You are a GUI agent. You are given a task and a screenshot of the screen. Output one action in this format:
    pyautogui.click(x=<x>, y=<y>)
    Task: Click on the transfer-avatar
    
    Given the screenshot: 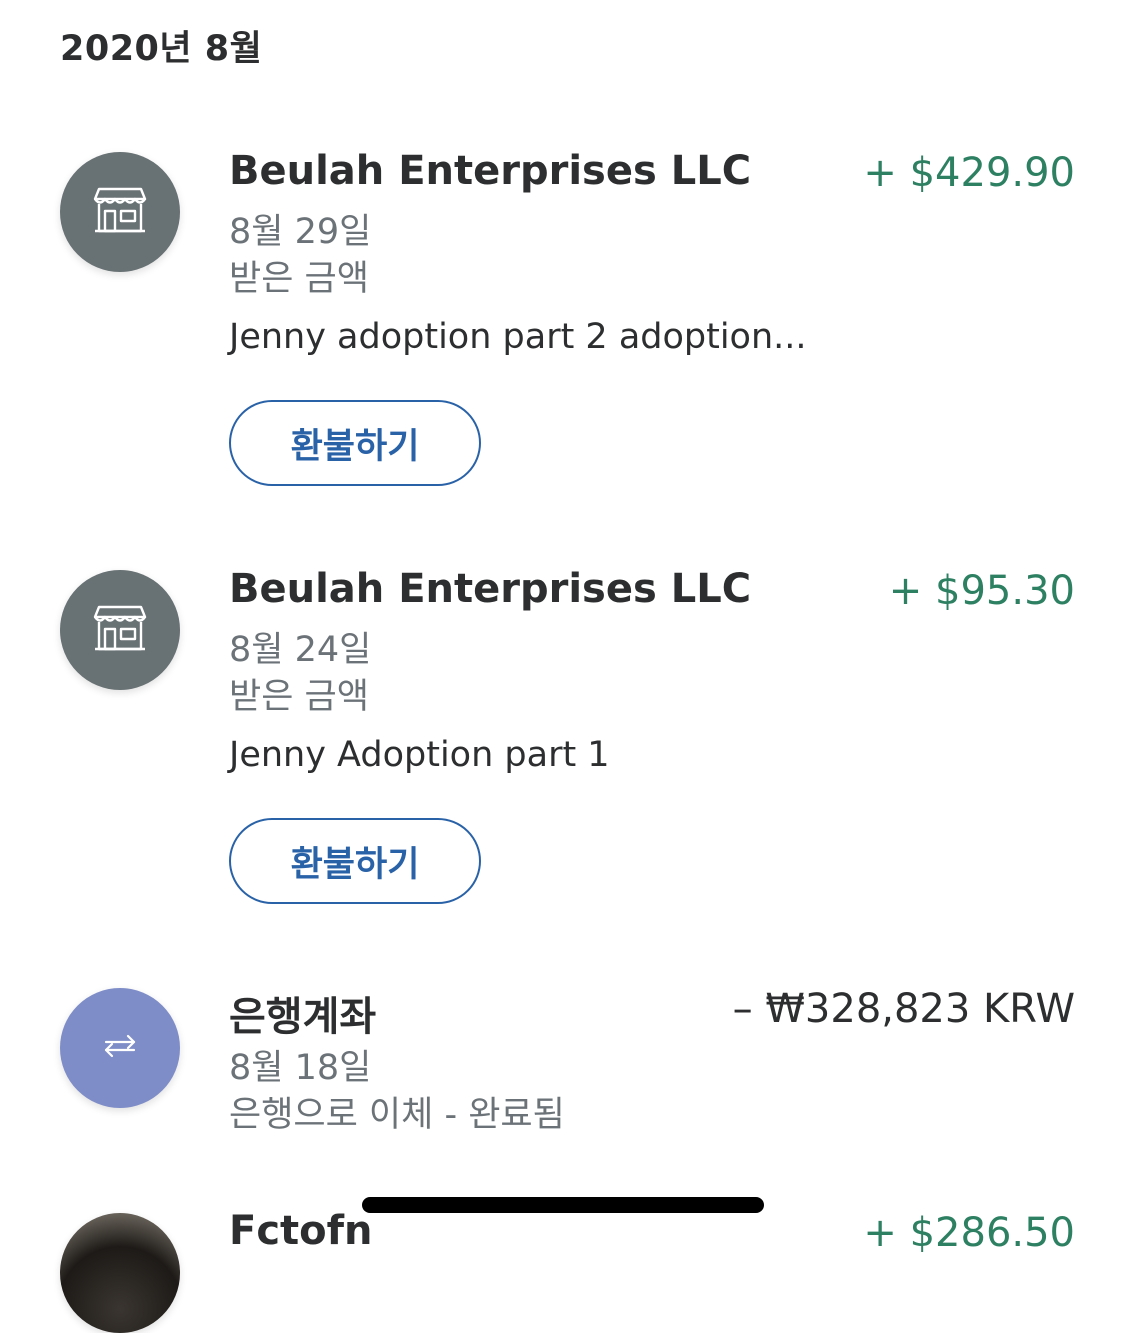 What is the action you would take?
    pyautogui.click(x=120, y=1048)
    